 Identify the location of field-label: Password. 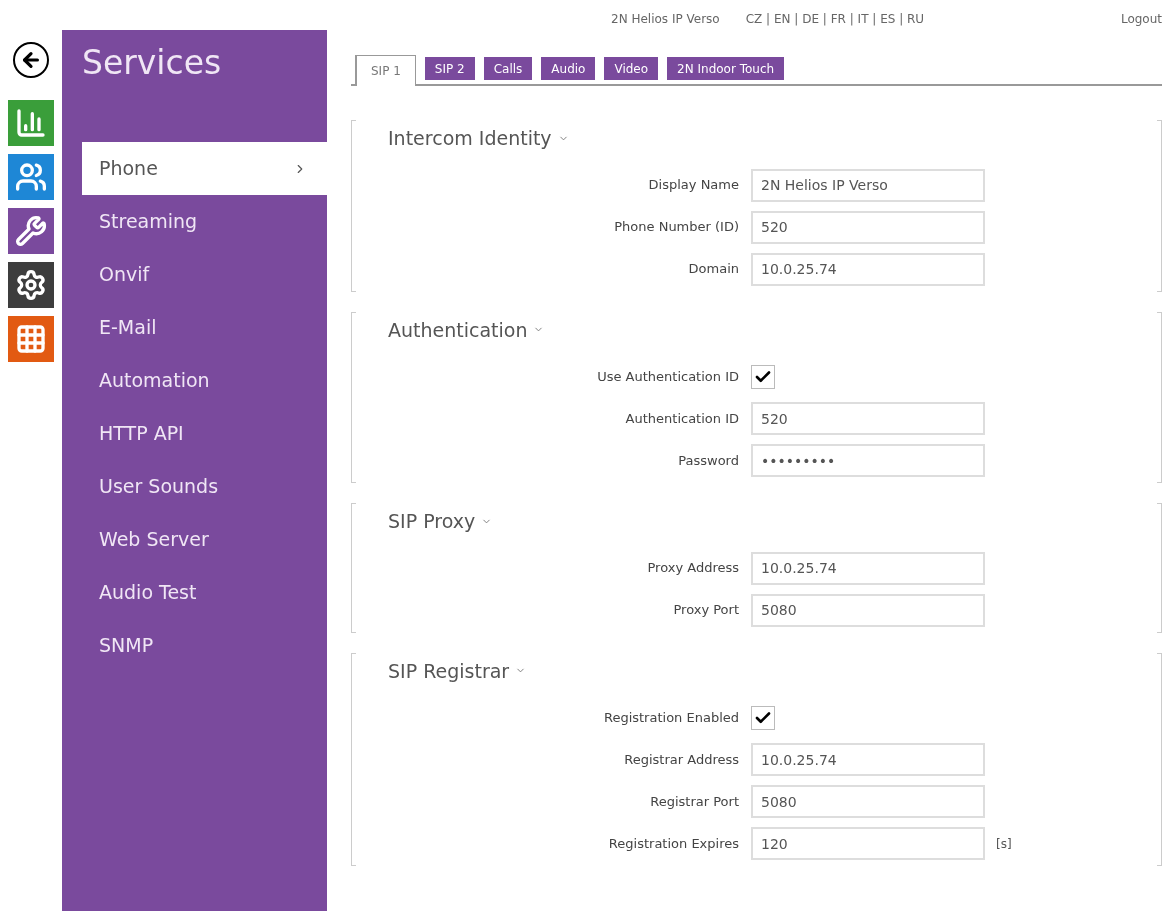
(708, 460).